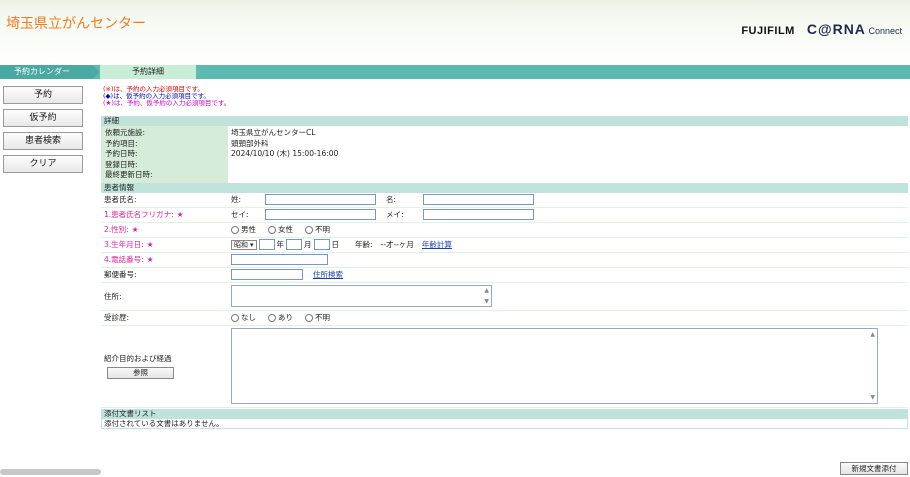  I want to click on temp-reserve-button: 仮予約, so click(43, 118).